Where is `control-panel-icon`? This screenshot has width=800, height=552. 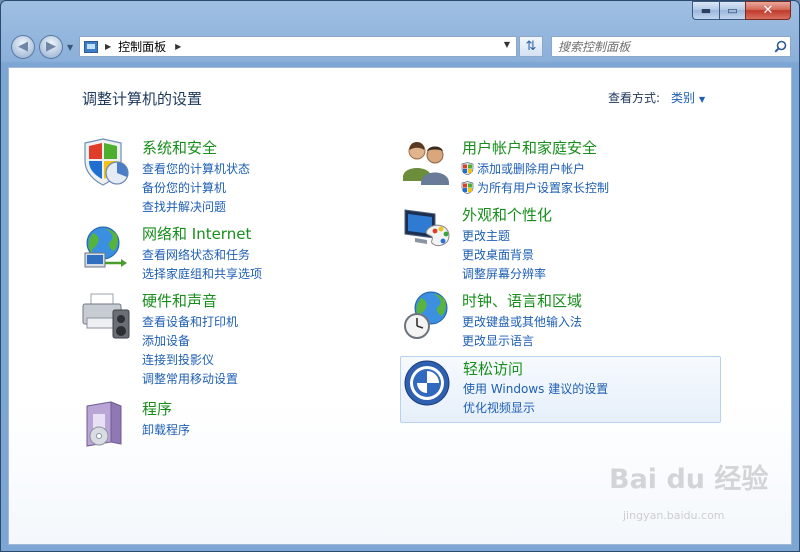
control-panel-icon is located at coordinates (91, 46).